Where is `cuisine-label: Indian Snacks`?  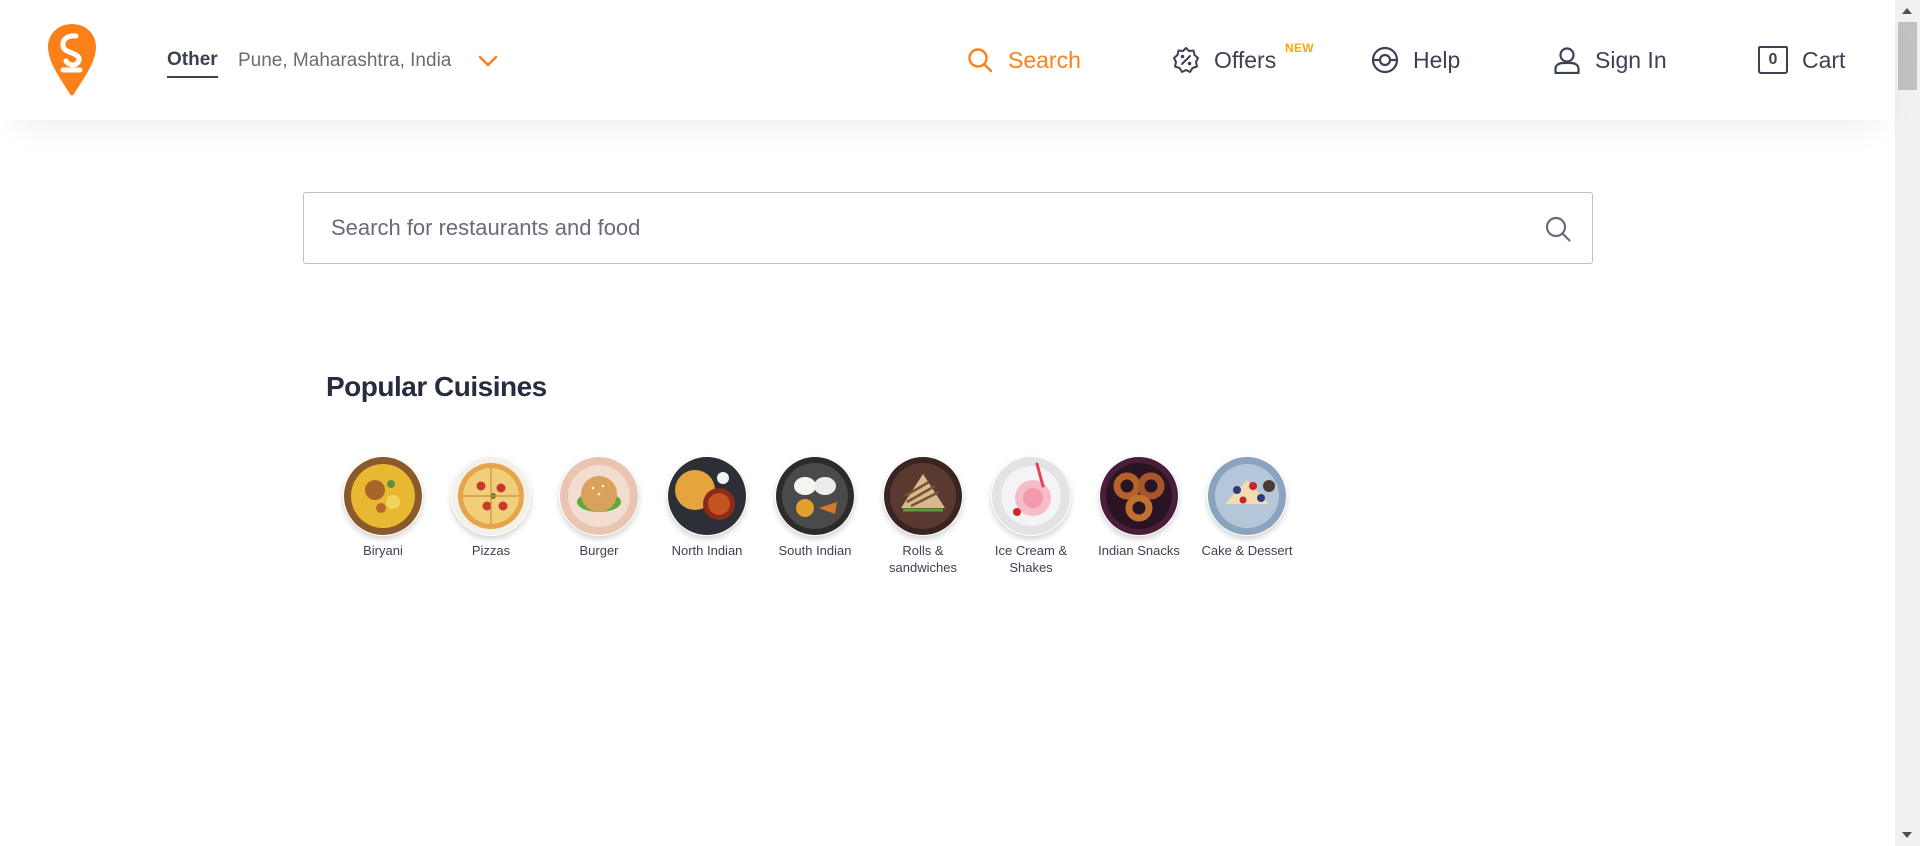
cuisine-label: Indian Snacks is located at coordinates (1139, 550).